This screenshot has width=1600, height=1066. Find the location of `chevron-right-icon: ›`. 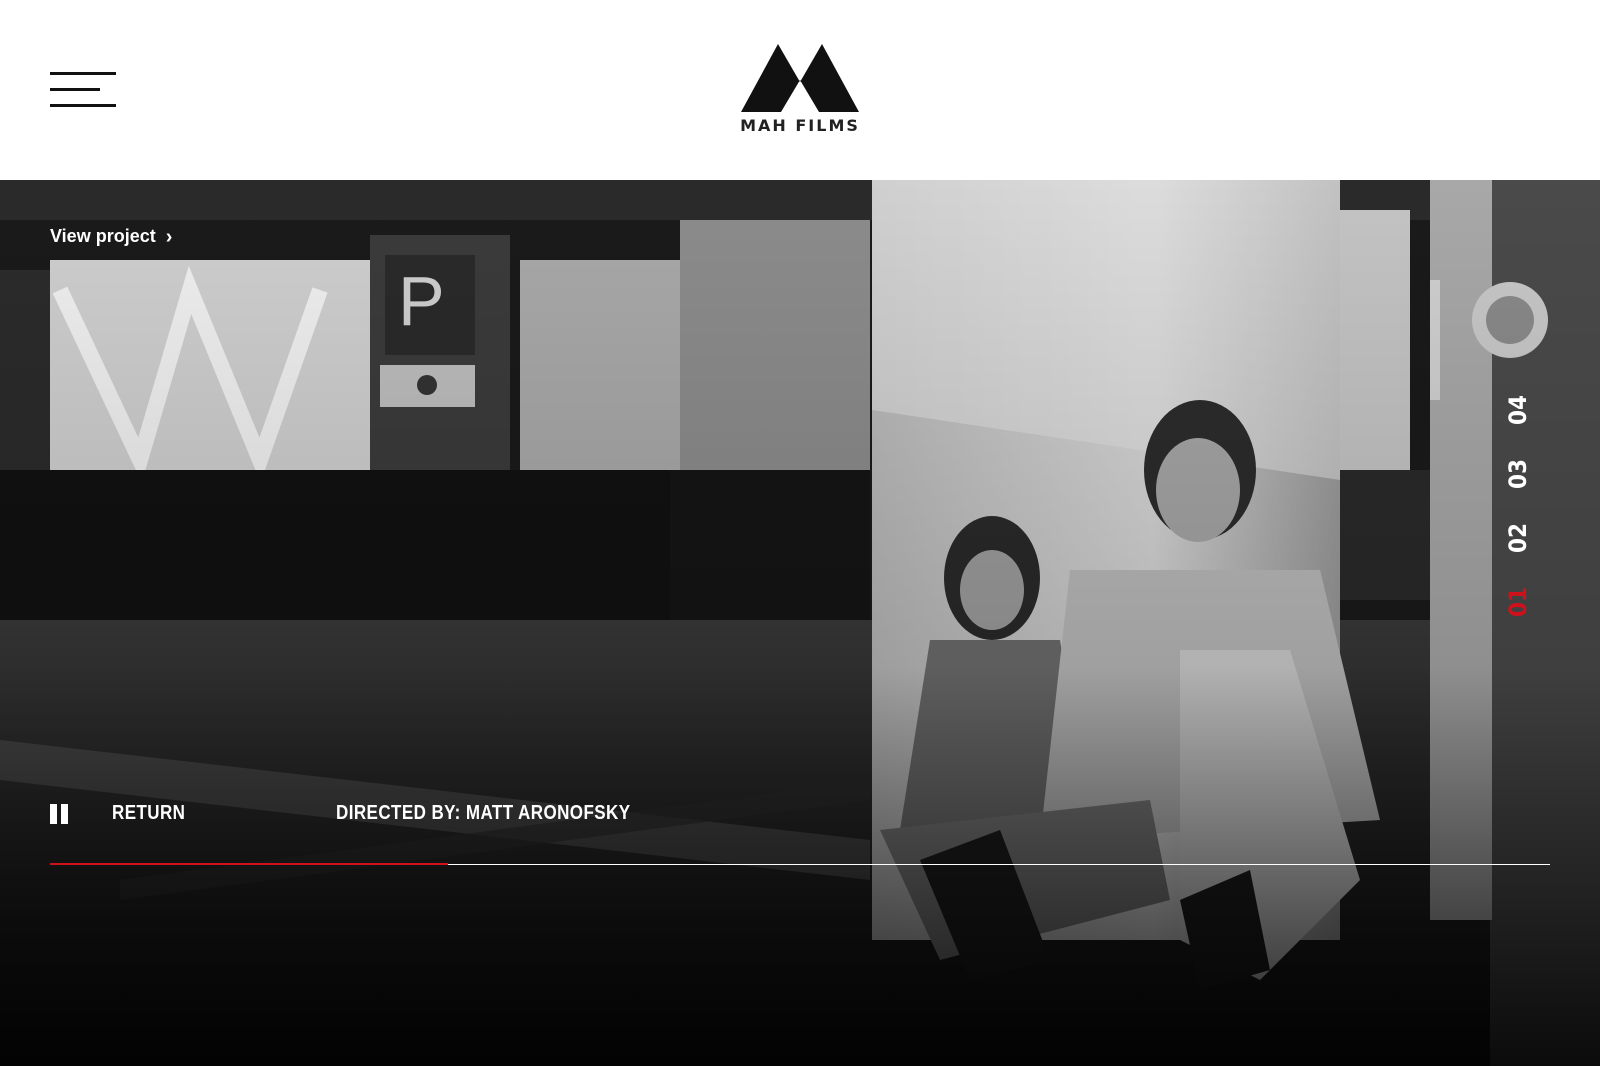

chevron-right-icon: › is located at coordinates (169, 236).